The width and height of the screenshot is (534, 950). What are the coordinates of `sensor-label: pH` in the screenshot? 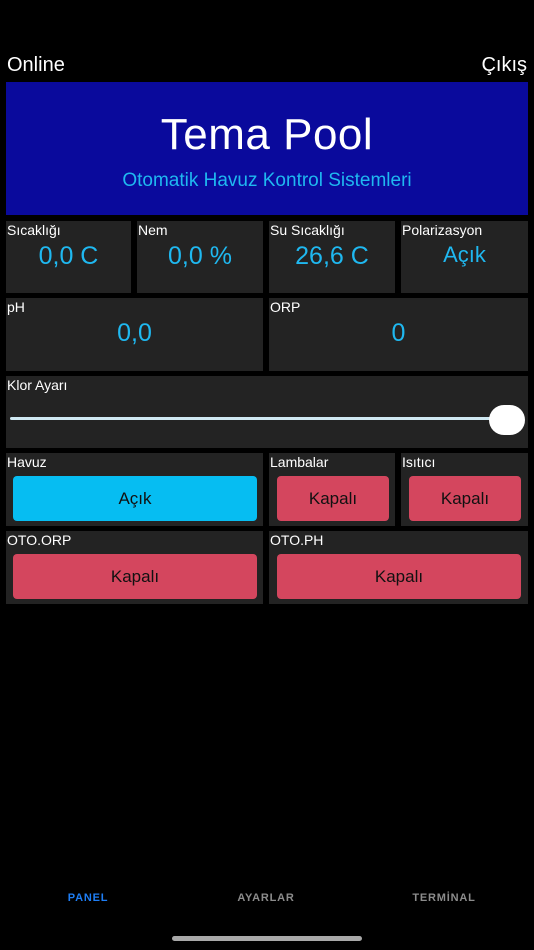 It's located at (16, 307).